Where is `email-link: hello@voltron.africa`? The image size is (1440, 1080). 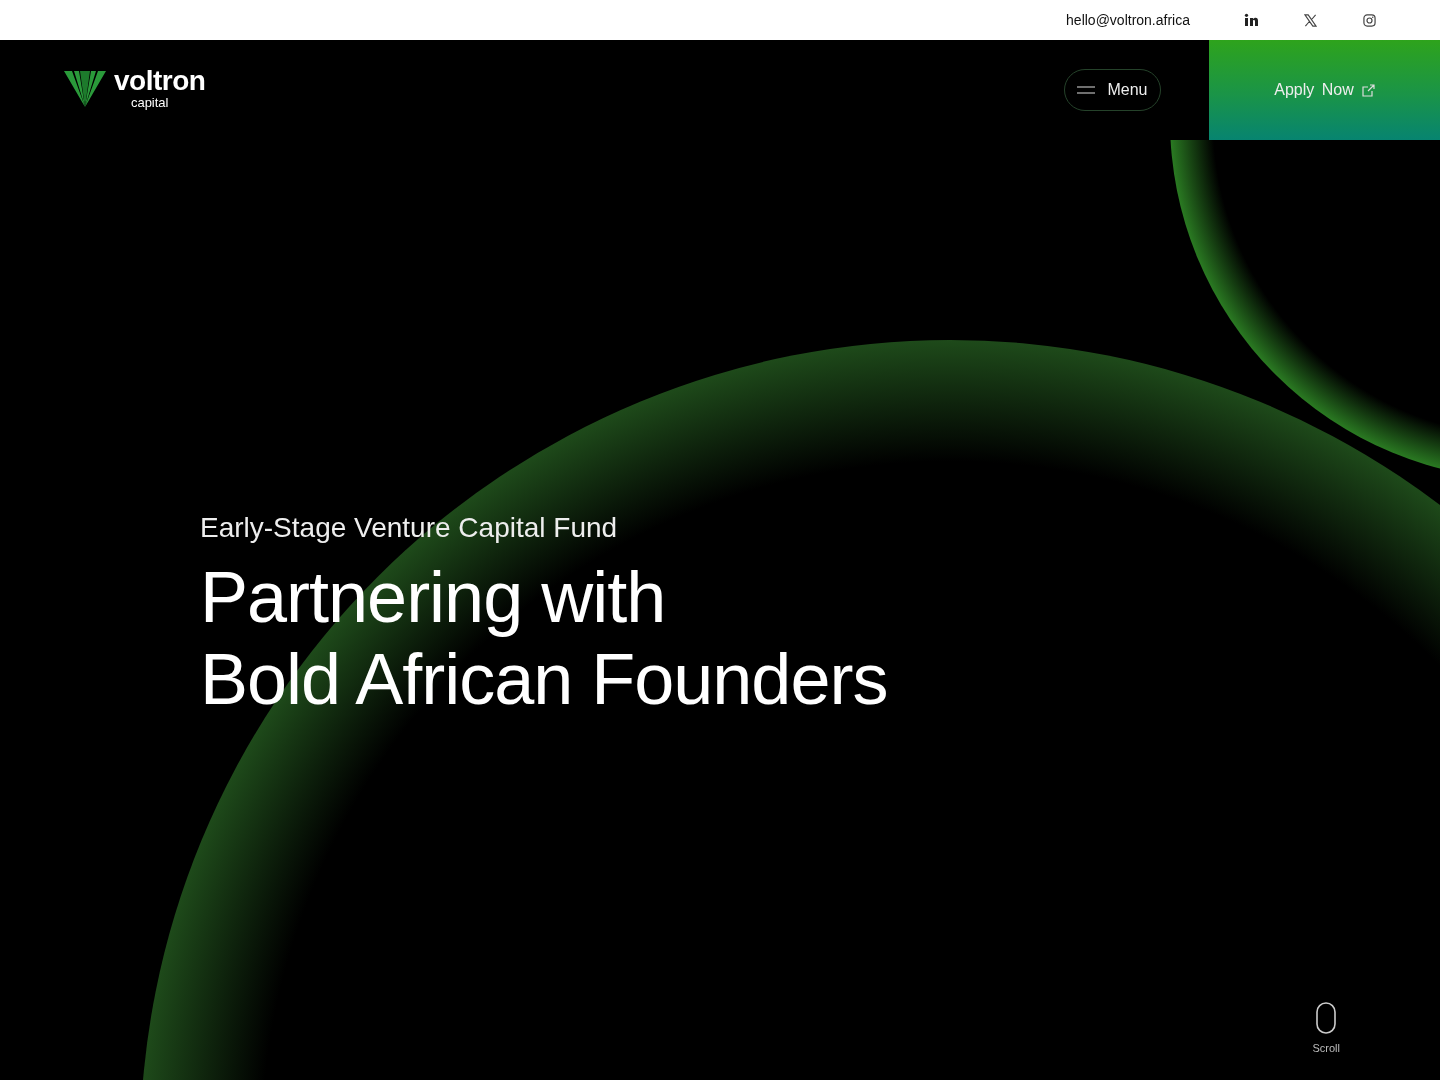 email-link: hello@voltron.africa is located at coordinates (1128, 20).